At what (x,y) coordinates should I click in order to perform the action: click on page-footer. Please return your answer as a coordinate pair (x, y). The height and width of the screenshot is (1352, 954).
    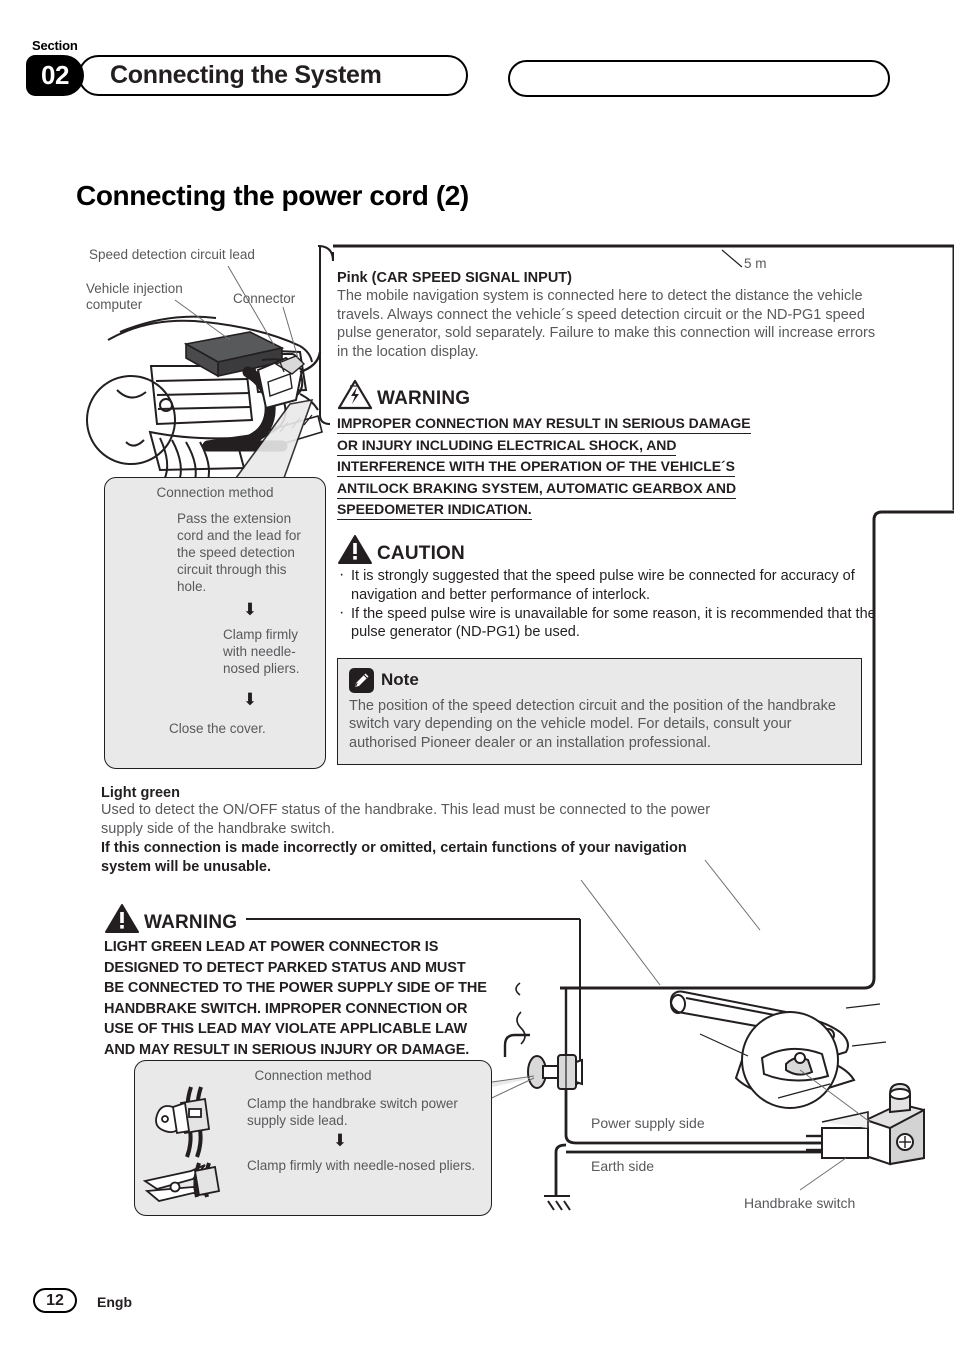
    Looking at the image, I should click on (477, 1317).